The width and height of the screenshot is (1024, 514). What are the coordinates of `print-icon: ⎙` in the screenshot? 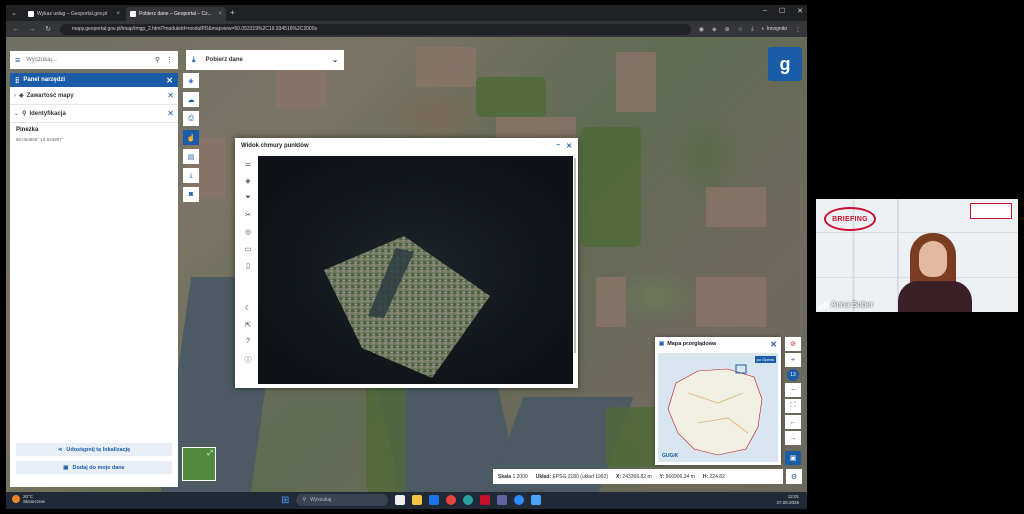 It's located at (191, 118).